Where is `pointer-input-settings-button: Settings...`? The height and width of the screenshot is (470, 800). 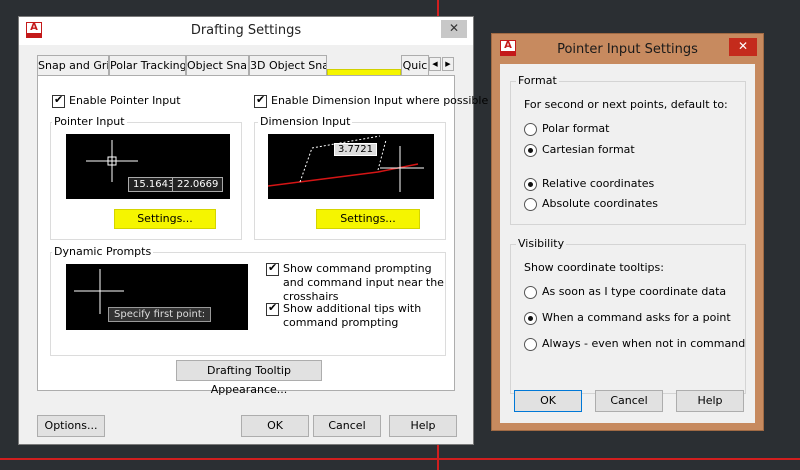
pointer-input-settings-button: Settings... is located at coordinates (165, 219).